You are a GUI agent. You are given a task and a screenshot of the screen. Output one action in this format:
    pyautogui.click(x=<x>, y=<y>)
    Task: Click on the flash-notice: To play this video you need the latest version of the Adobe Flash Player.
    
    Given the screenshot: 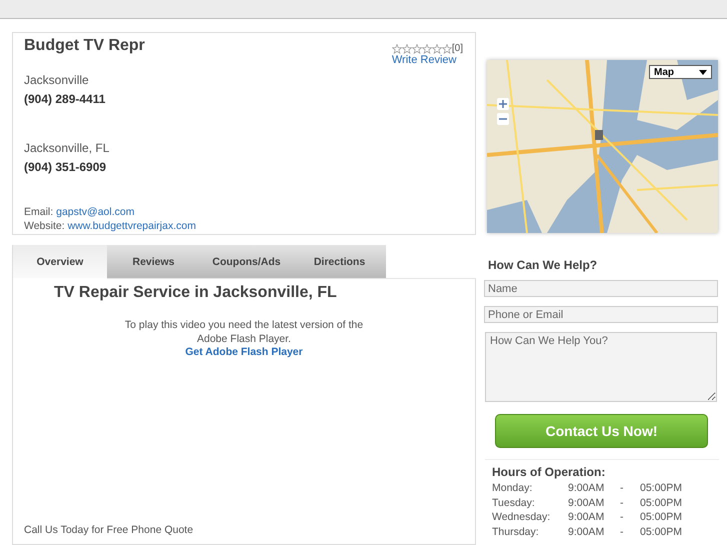 What is the action you would take?
    pyautogui.click(x=244, y=332)
    